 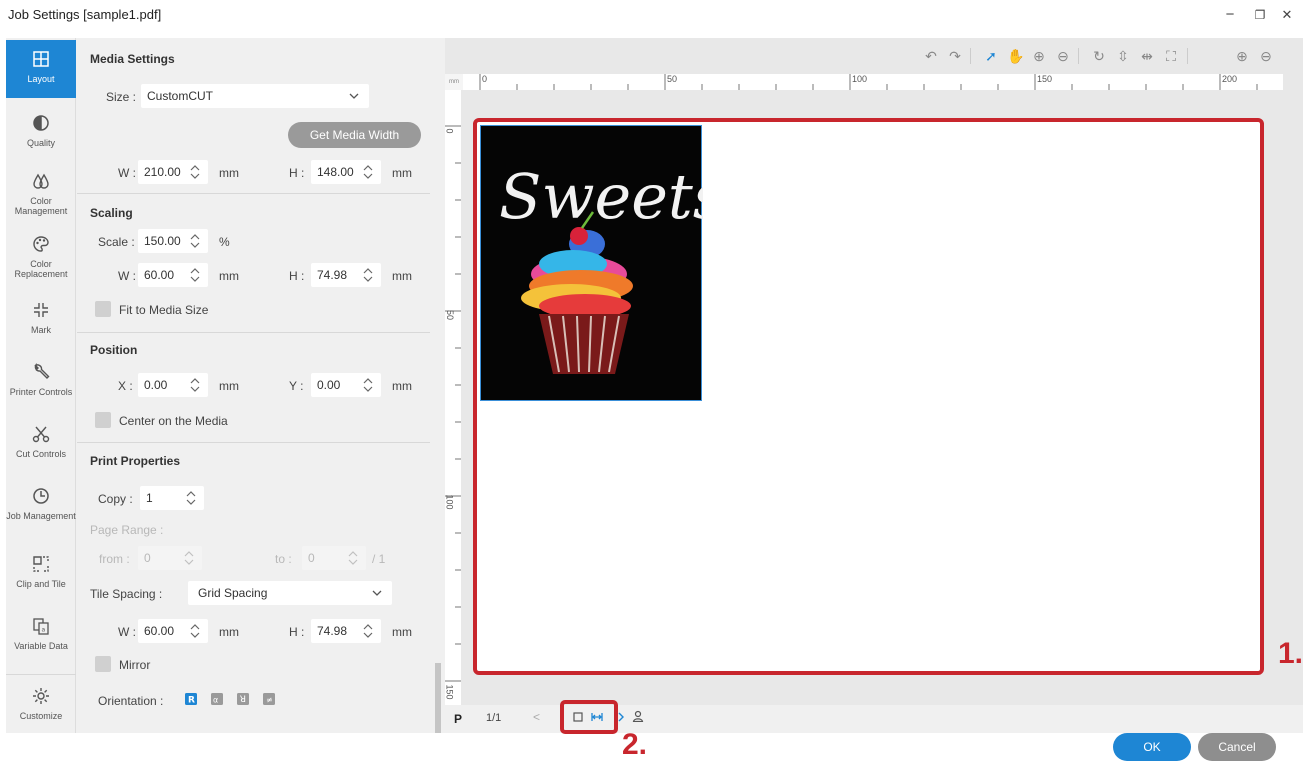 I want to click on redo-icon: ↷, so click(x=955, y=56).